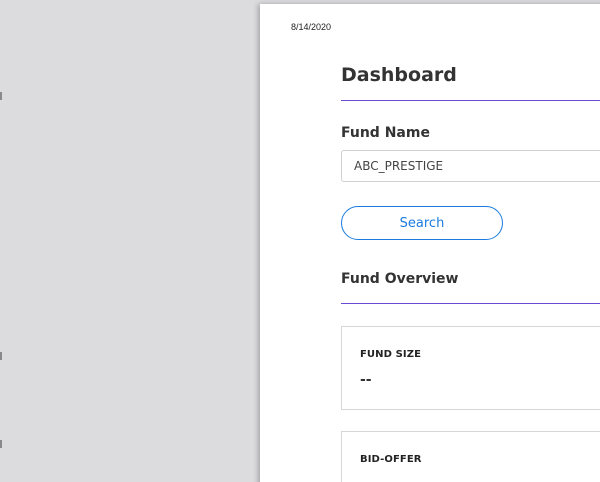 This screenshot has height=482, width=600. Describe the element at coordinates (391, 354) in the screenshot. I see `fund-size-label: FUND SIZE` at that location.